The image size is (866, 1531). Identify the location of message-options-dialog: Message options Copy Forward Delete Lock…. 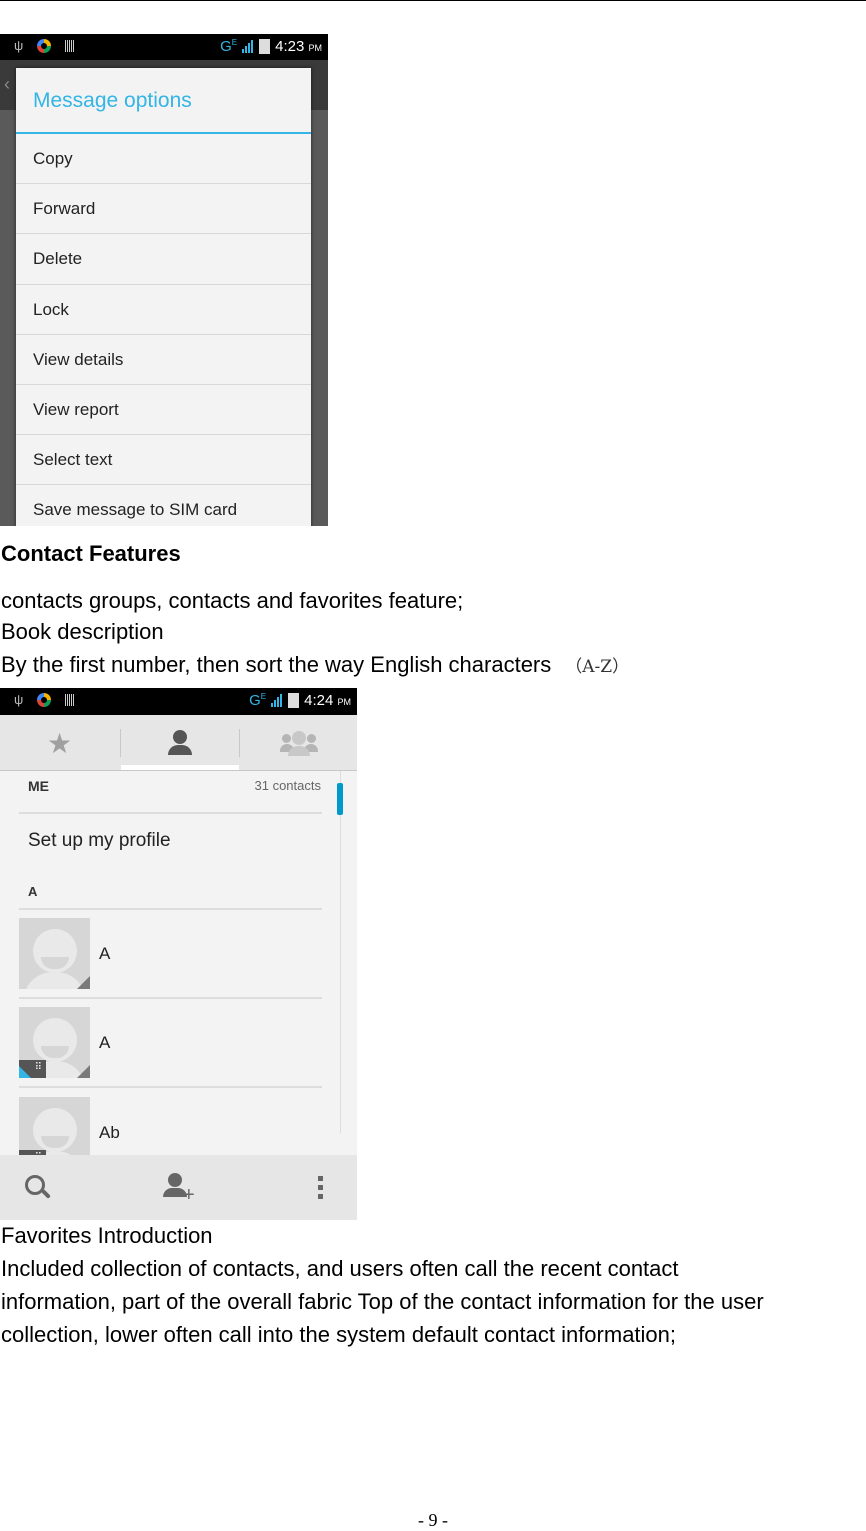
(163, 297).